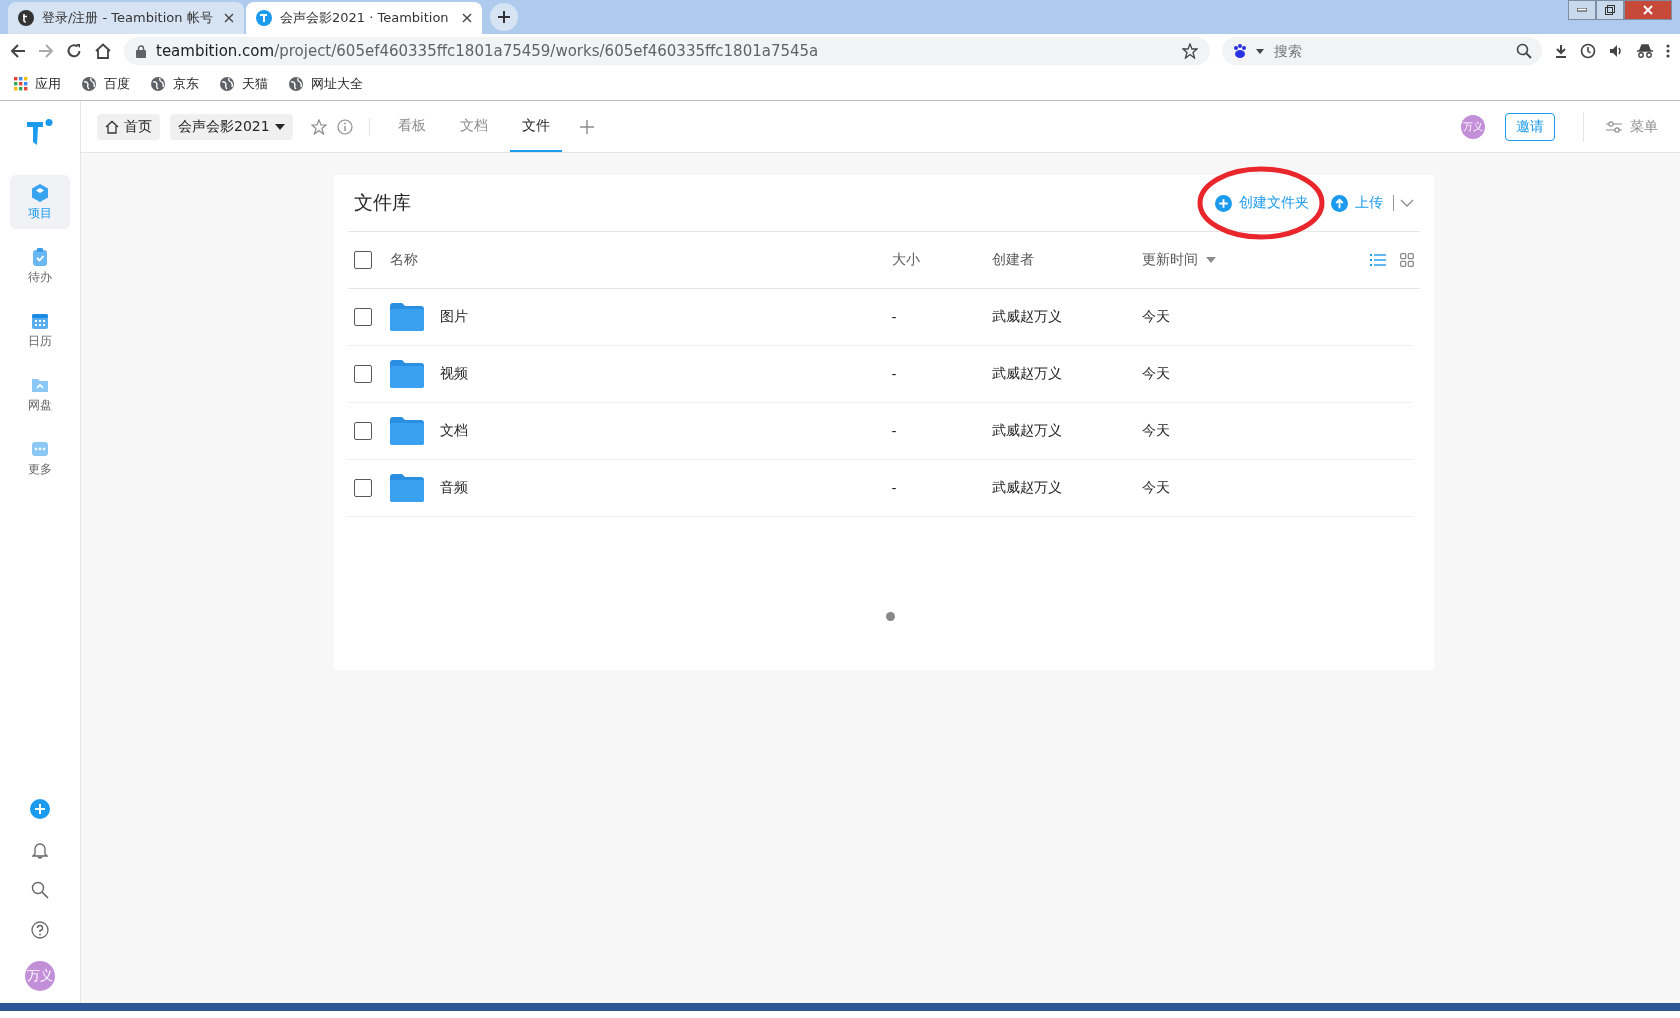  I want to click on restore-button, so click(1610, 10).